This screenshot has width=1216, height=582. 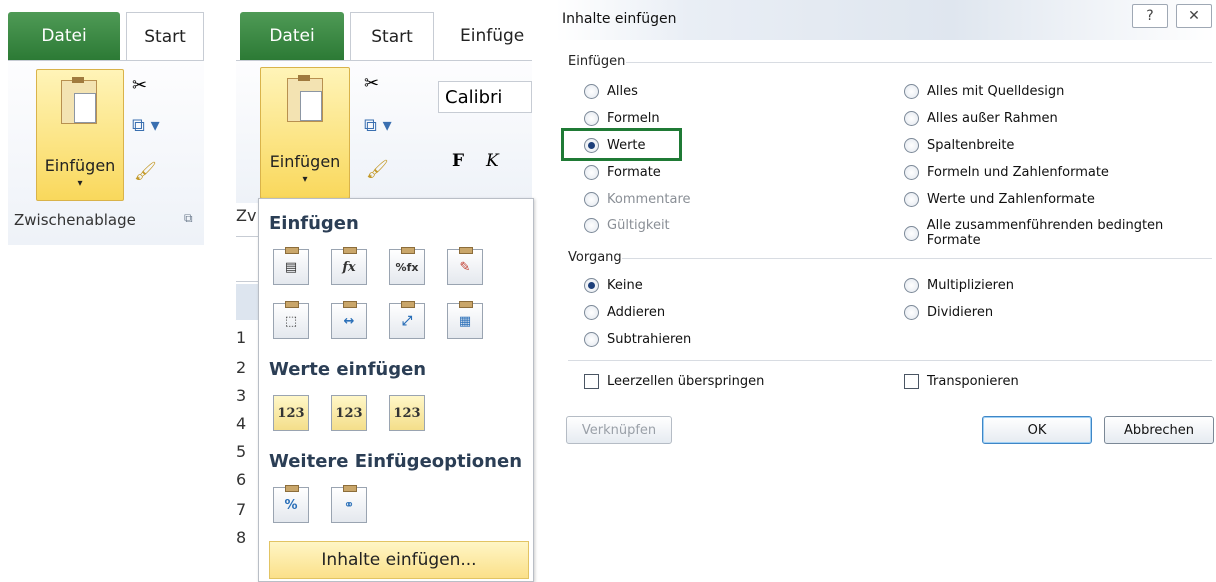 I want to click on radio-merge-conditional-formats: Alle zusammenführenden bedingten Formate, so click(x=1060, y=233).